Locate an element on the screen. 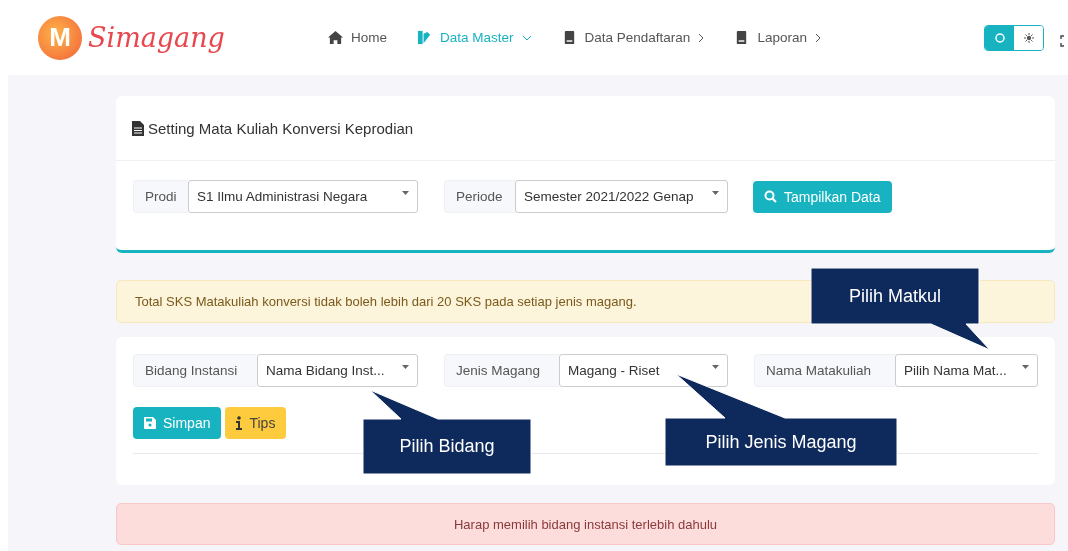 This screenshot has height=551, width=1068. card-title: Setting Mata Kuliah Konversi Keprodian is located at coordinates (281, 128).